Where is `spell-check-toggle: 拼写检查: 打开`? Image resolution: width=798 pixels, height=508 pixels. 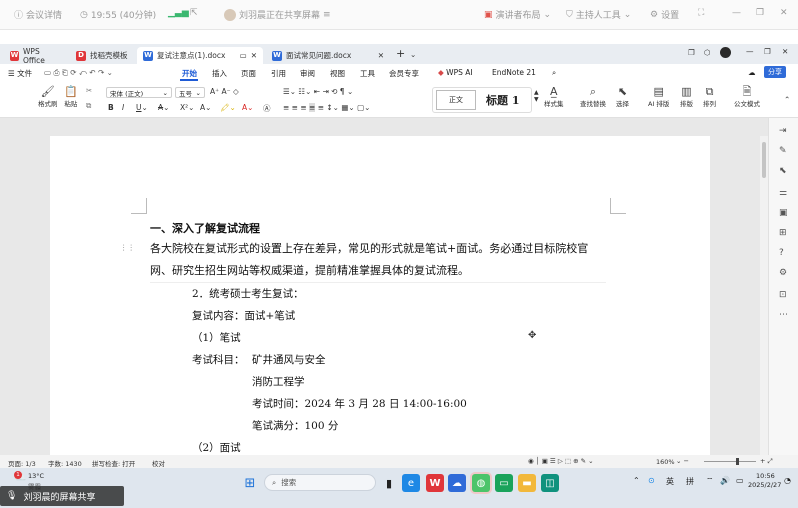 spell-check-toggle: 拼写检查: 打开 is located at coordinates (113, 463).